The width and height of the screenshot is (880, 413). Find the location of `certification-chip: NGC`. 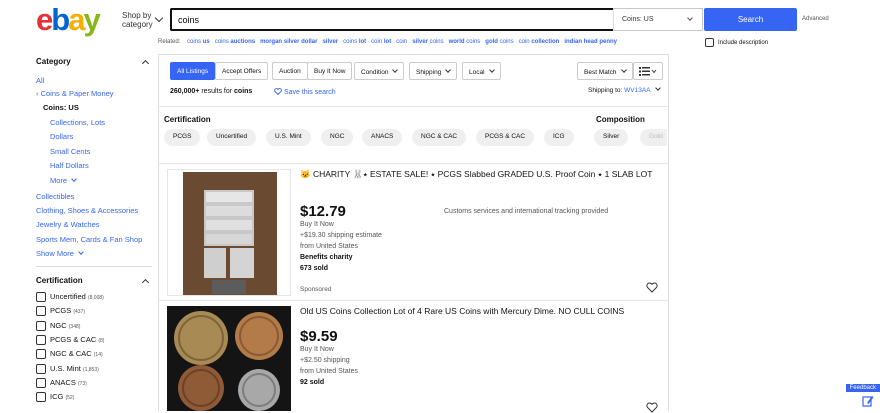

certification-chip: NGC is located at coordinates (337, 137).